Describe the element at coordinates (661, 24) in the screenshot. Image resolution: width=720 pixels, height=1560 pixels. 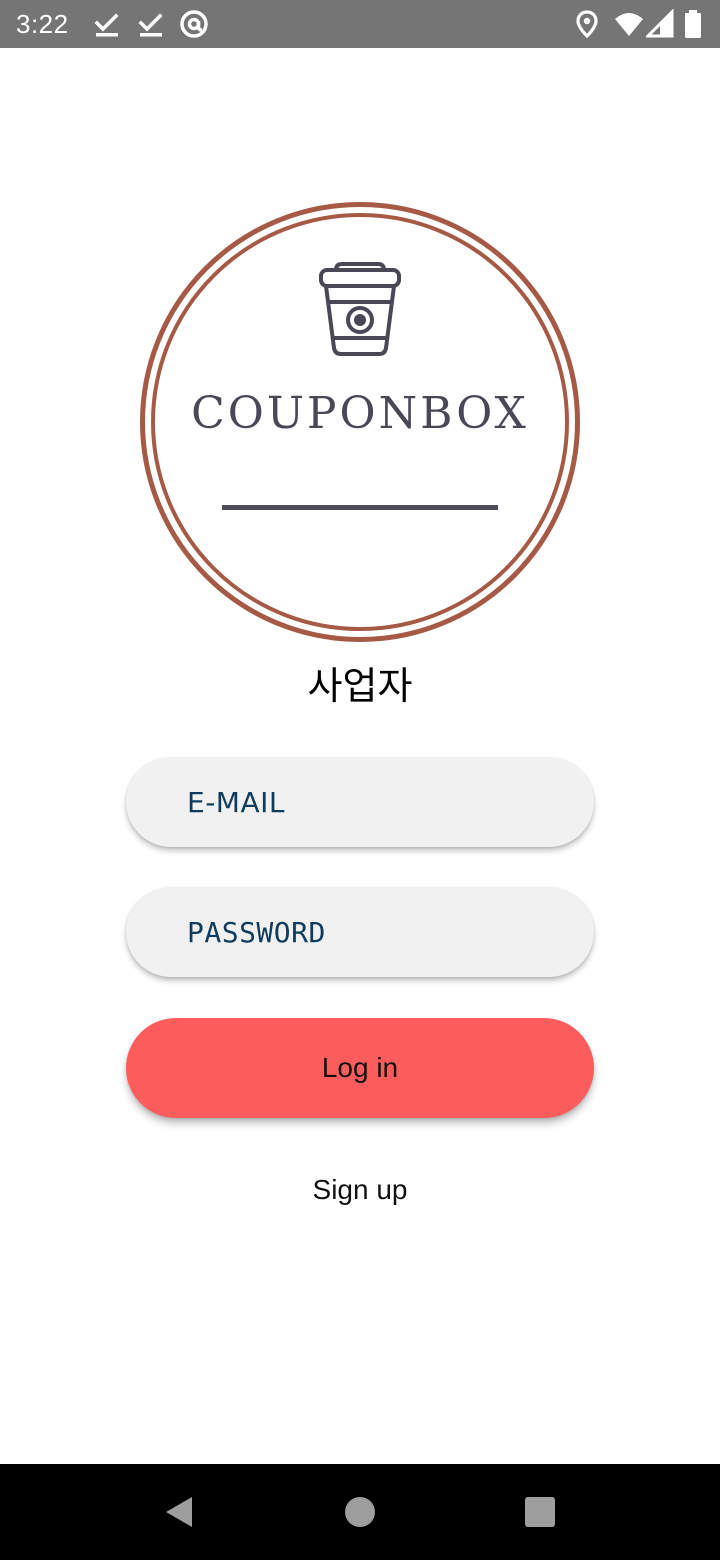
I see `cell-signal-icon` at that location.